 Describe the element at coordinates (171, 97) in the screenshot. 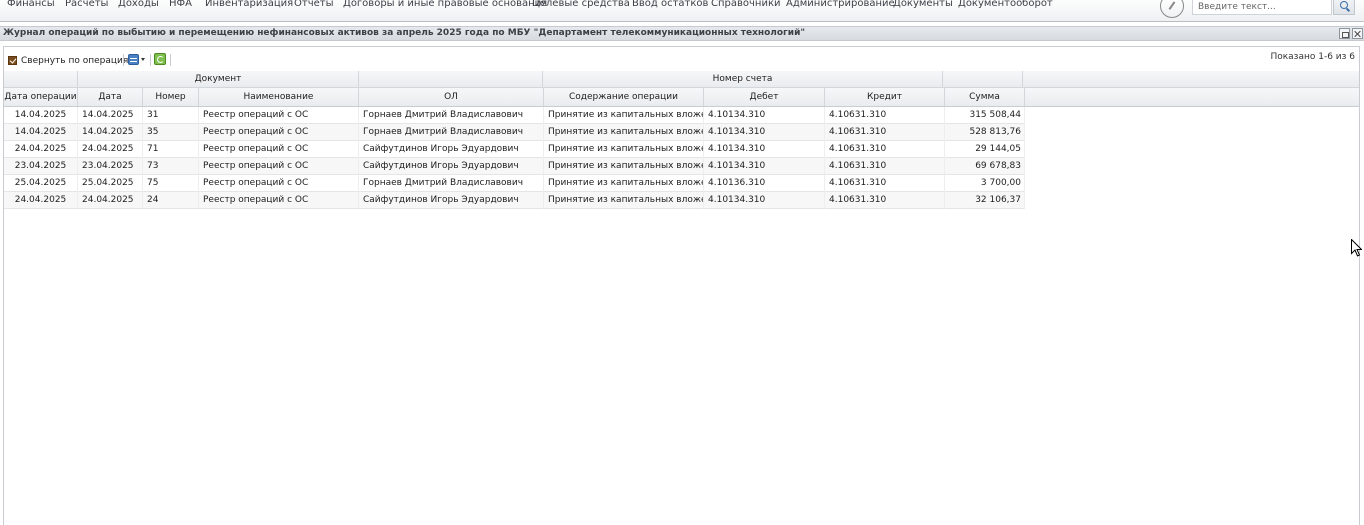

I see `column-header-number: Номер` at that location.